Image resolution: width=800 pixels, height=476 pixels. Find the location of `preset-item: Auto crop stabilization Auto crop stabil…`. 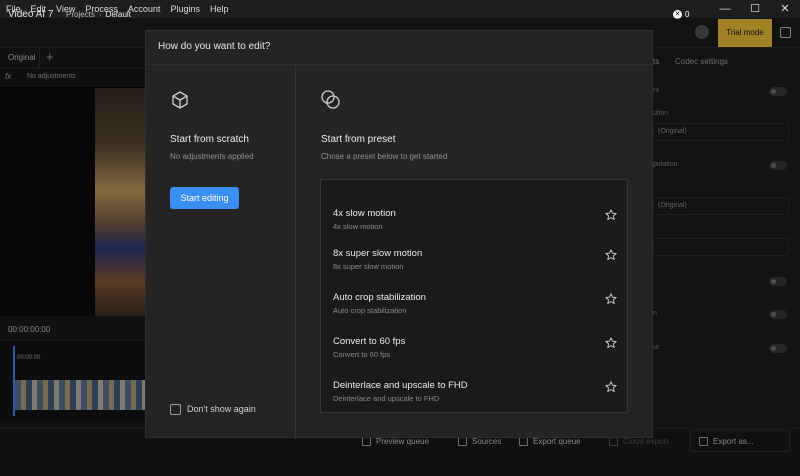

preset-item: Auto crop stabilization Auto crop stabil… is located at coordinates (474, 311).